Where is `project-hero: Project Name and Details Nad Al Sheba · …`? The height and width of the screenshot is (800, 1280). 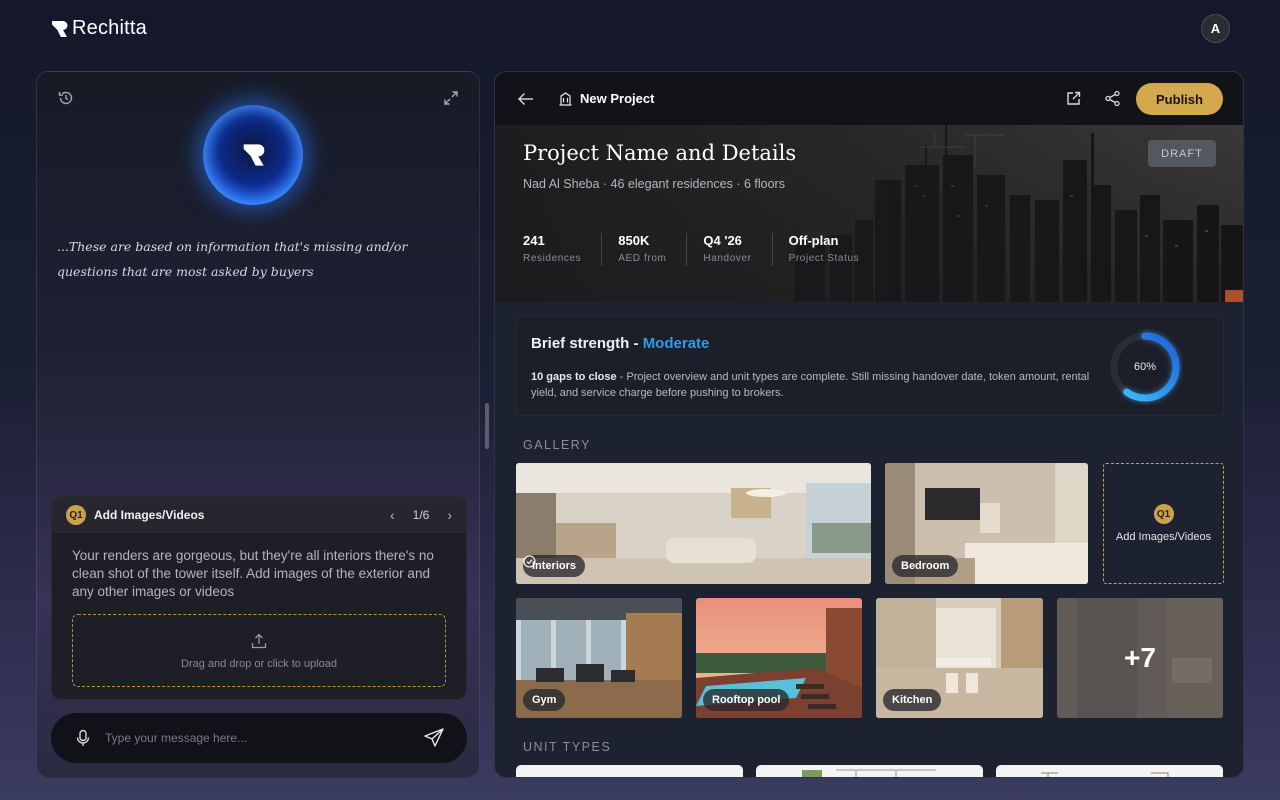
project-hero: Project Name and Details Nad Al Sheba · … is located at coordinates (869, 213).